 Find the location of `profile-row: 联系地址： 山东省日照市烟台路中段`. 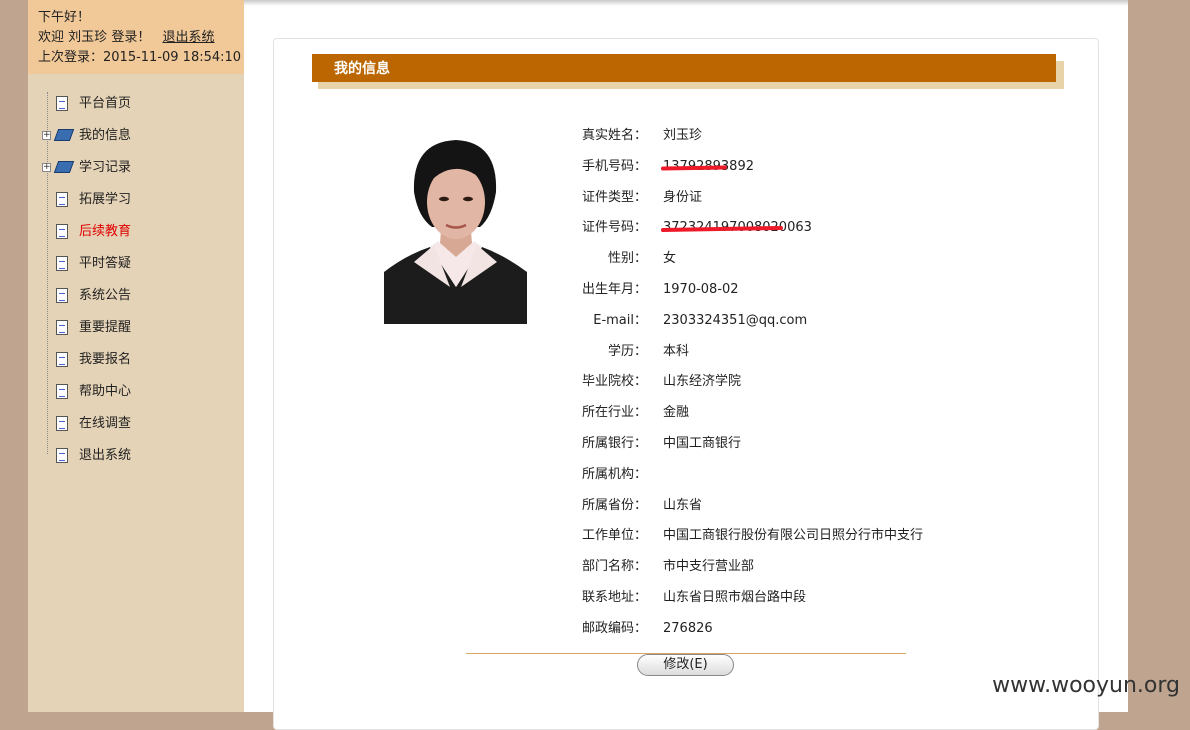

profile-row: 联系地址： 山东省日照市烟台路中段 is located at coordinates (681, 598).